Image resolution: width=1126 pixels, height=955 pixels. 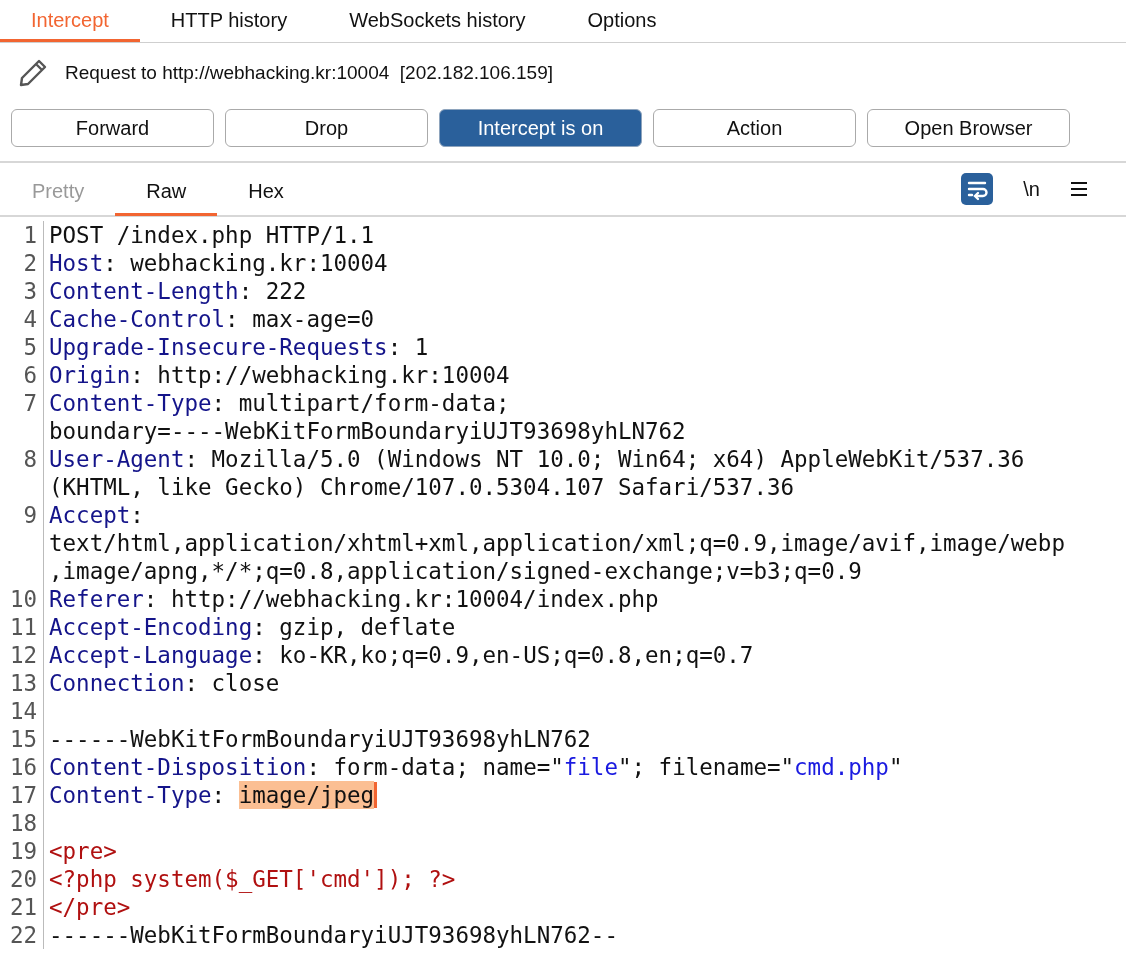 I want to click on code-text: : close, so click(x=232, y=683).